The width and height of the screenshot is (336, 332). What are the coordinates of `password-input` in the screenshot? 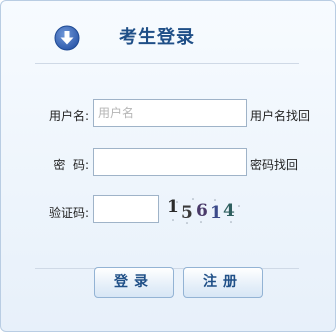 It's located at (170, 162).